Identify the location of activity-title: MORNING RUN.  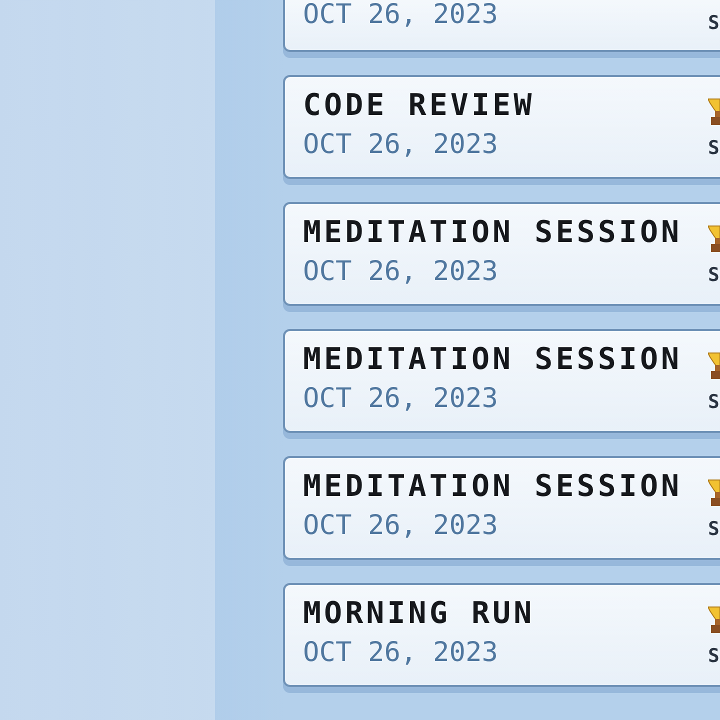
(419, 614).